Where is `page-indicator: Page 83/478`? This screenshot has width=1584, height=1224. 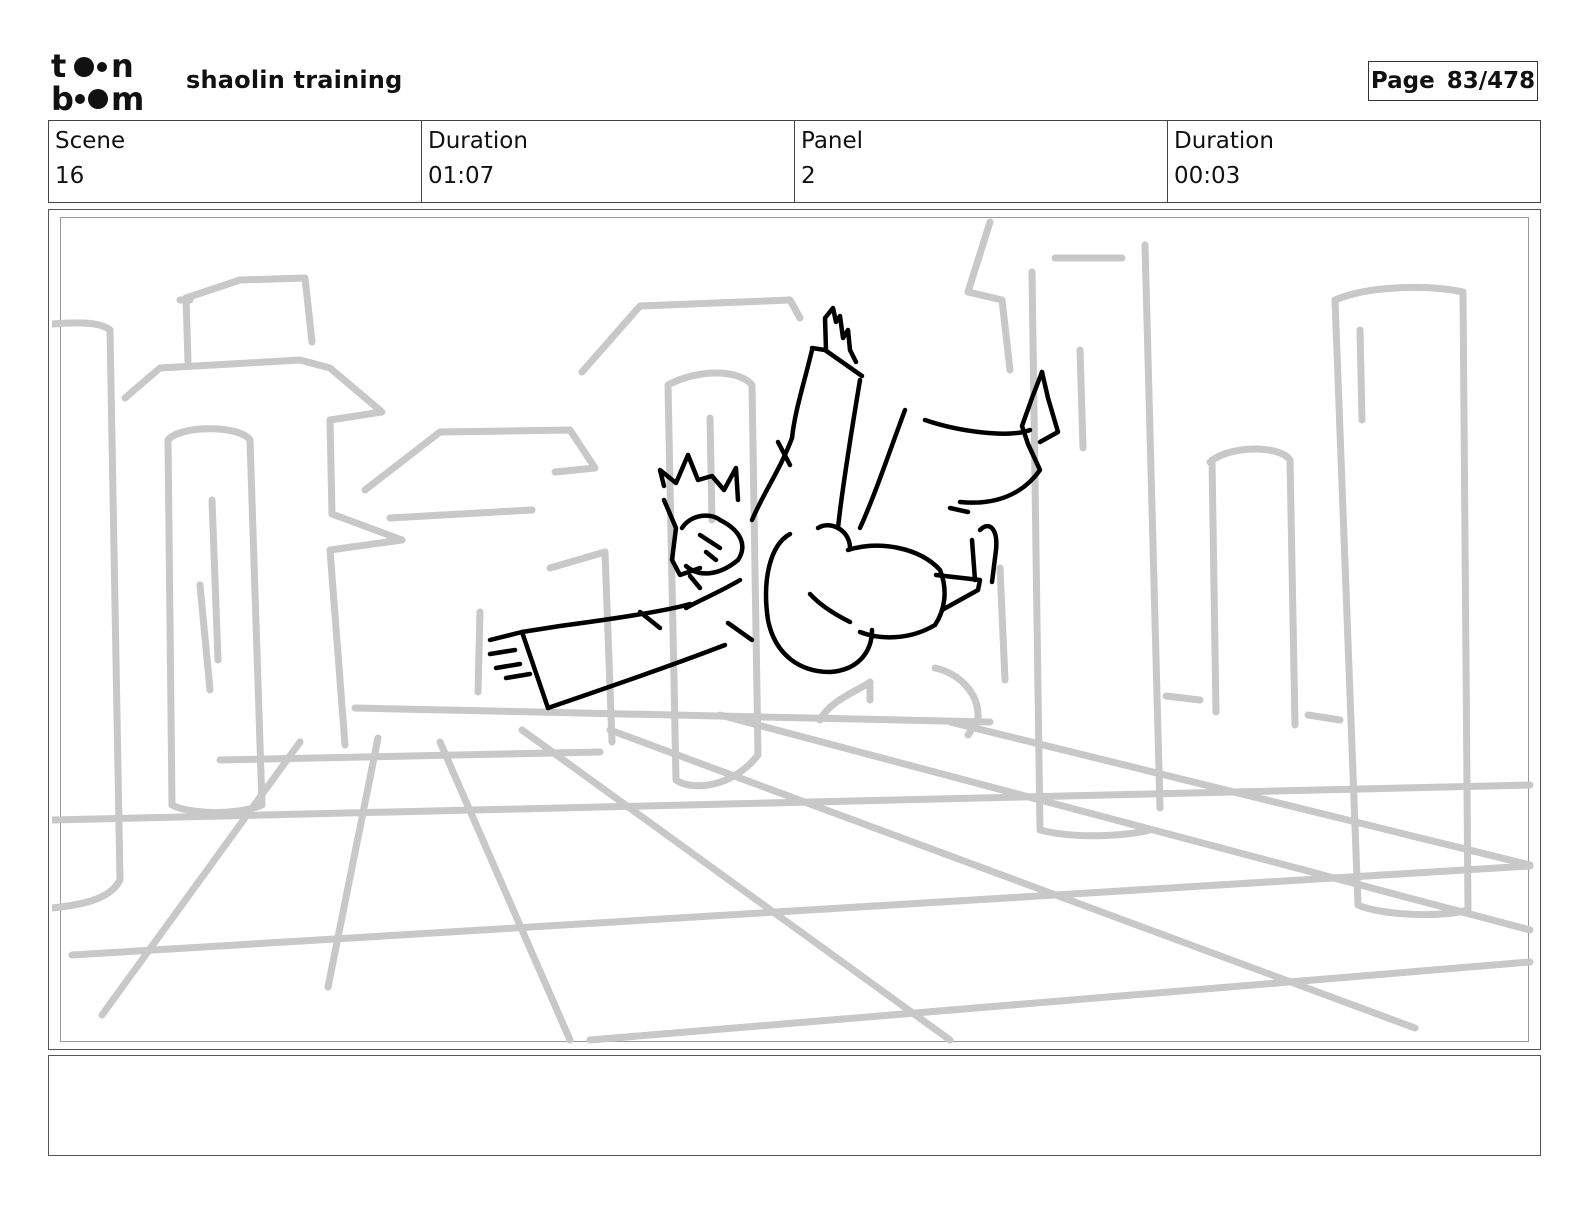 page-indicator: Page 83/478 is located at coordinates (1453, 81).